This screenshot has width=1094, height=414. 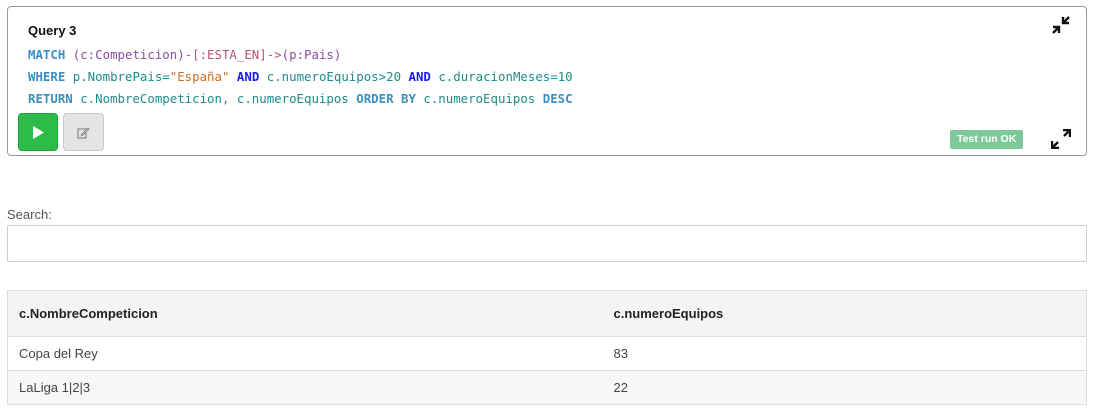 I want to click on code-token: (c:Competicion), so click(x=128, y=54).